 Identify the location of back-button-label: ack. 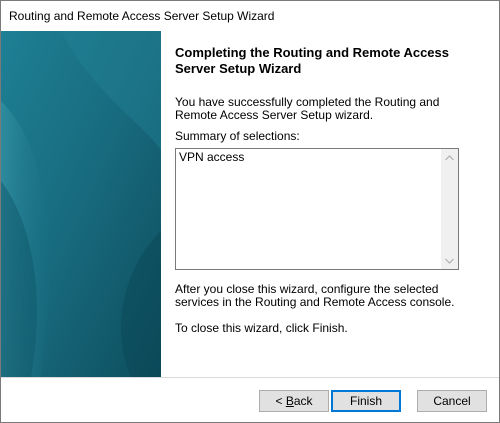
(303, 401).